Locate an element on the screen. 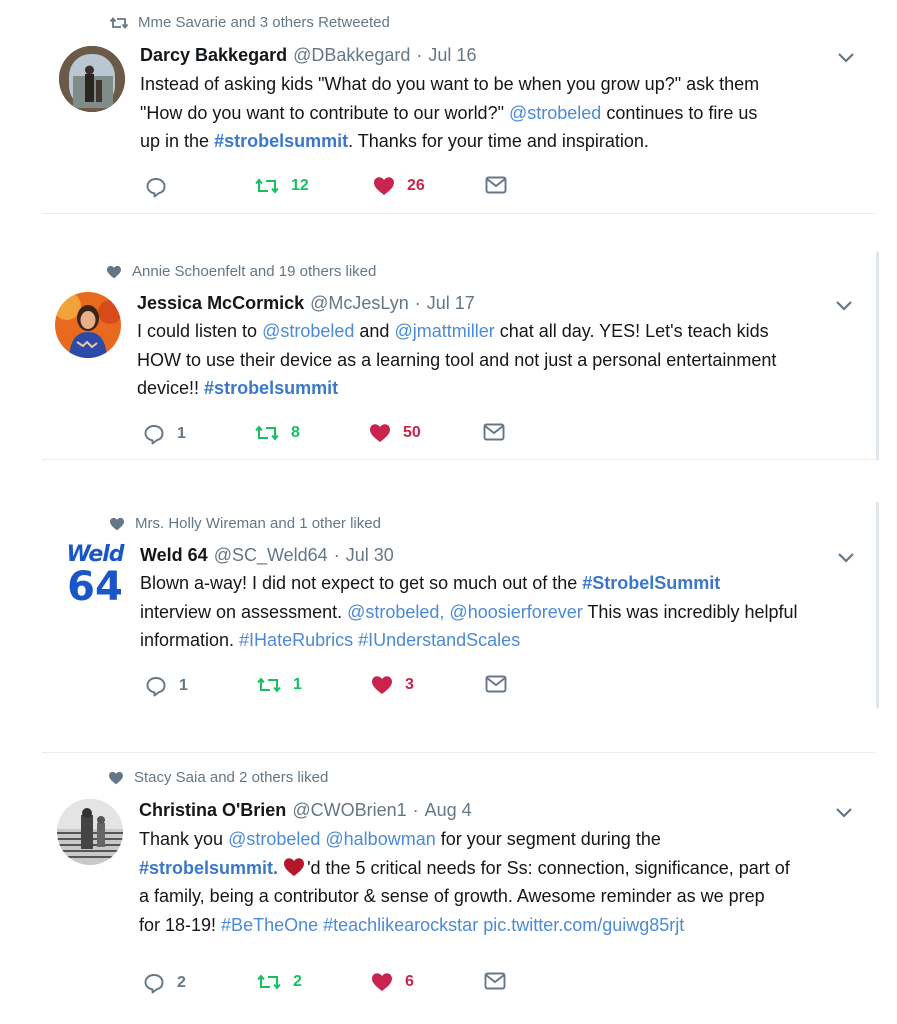 Image resolution: width=897 pixels, height=1024 pixels. tweet-header: Darcy Bakkegard @DBakkegard · Jul 16 is located at coordinates (308, 55).